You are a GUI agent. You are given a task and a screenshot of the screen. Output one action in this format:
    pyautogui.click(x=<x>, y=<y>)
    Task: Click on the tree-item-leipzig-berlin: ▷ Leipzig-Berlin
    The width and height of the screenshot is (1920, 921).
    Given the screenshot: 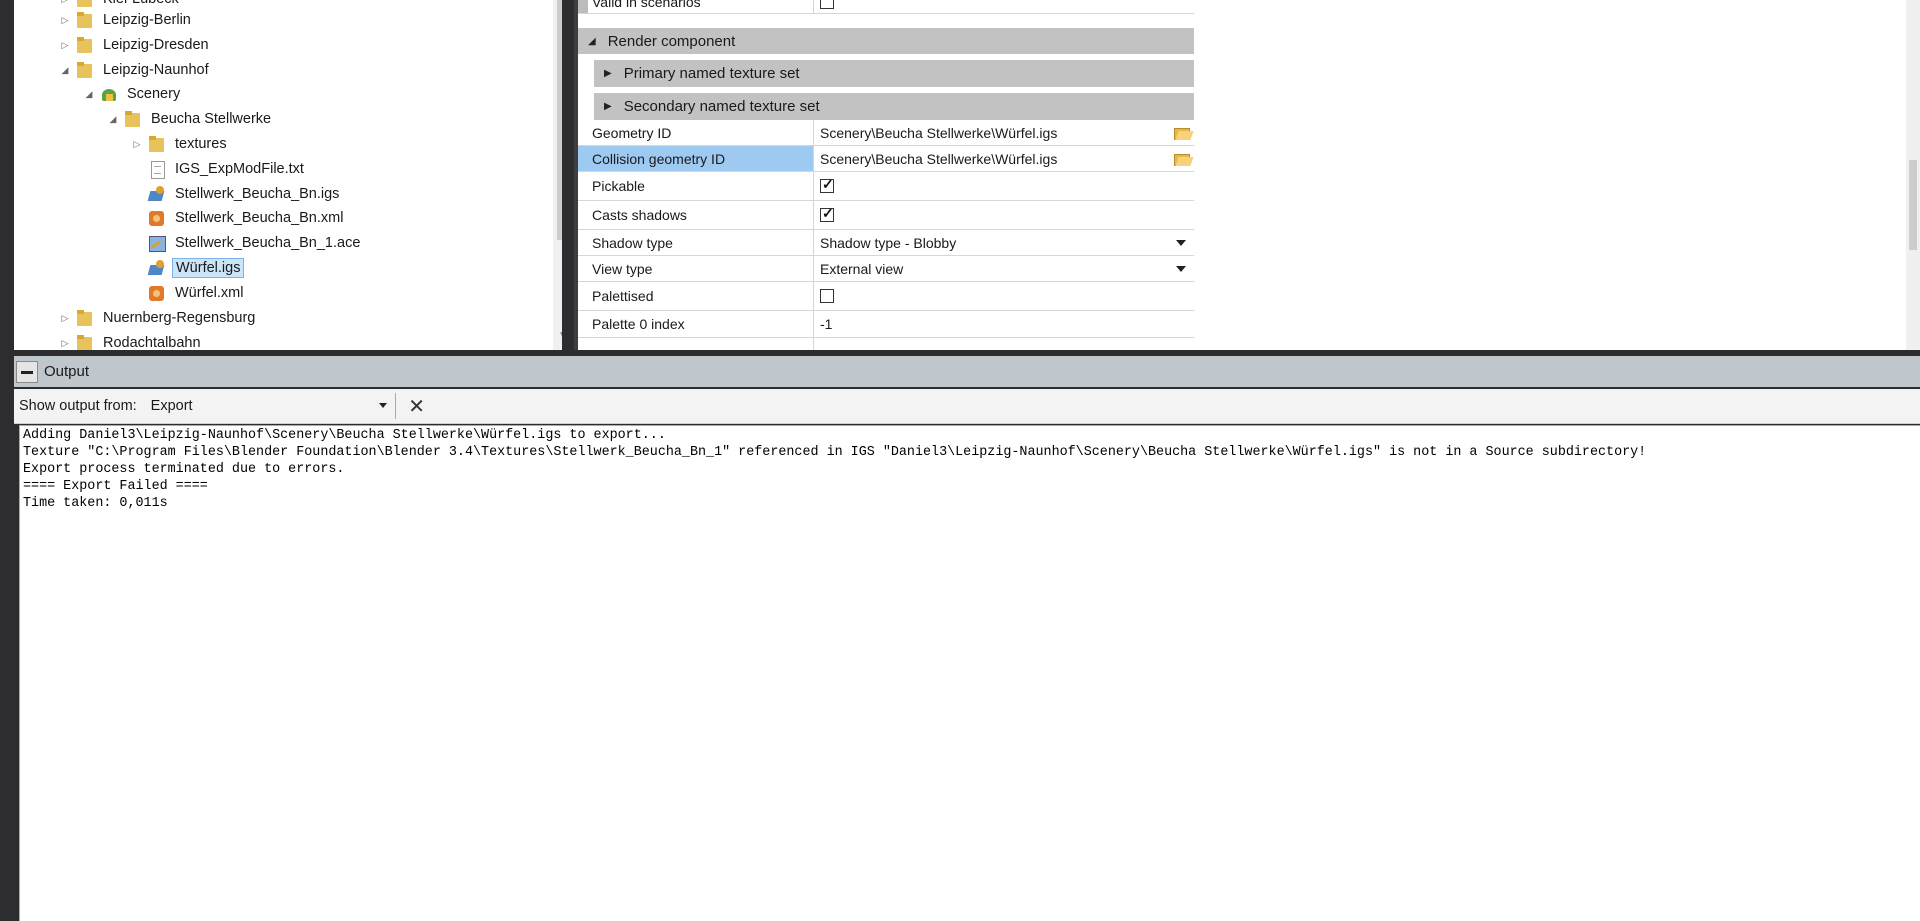 What is the action you would take?
    pyautogui.click(x=126, y=20)
    